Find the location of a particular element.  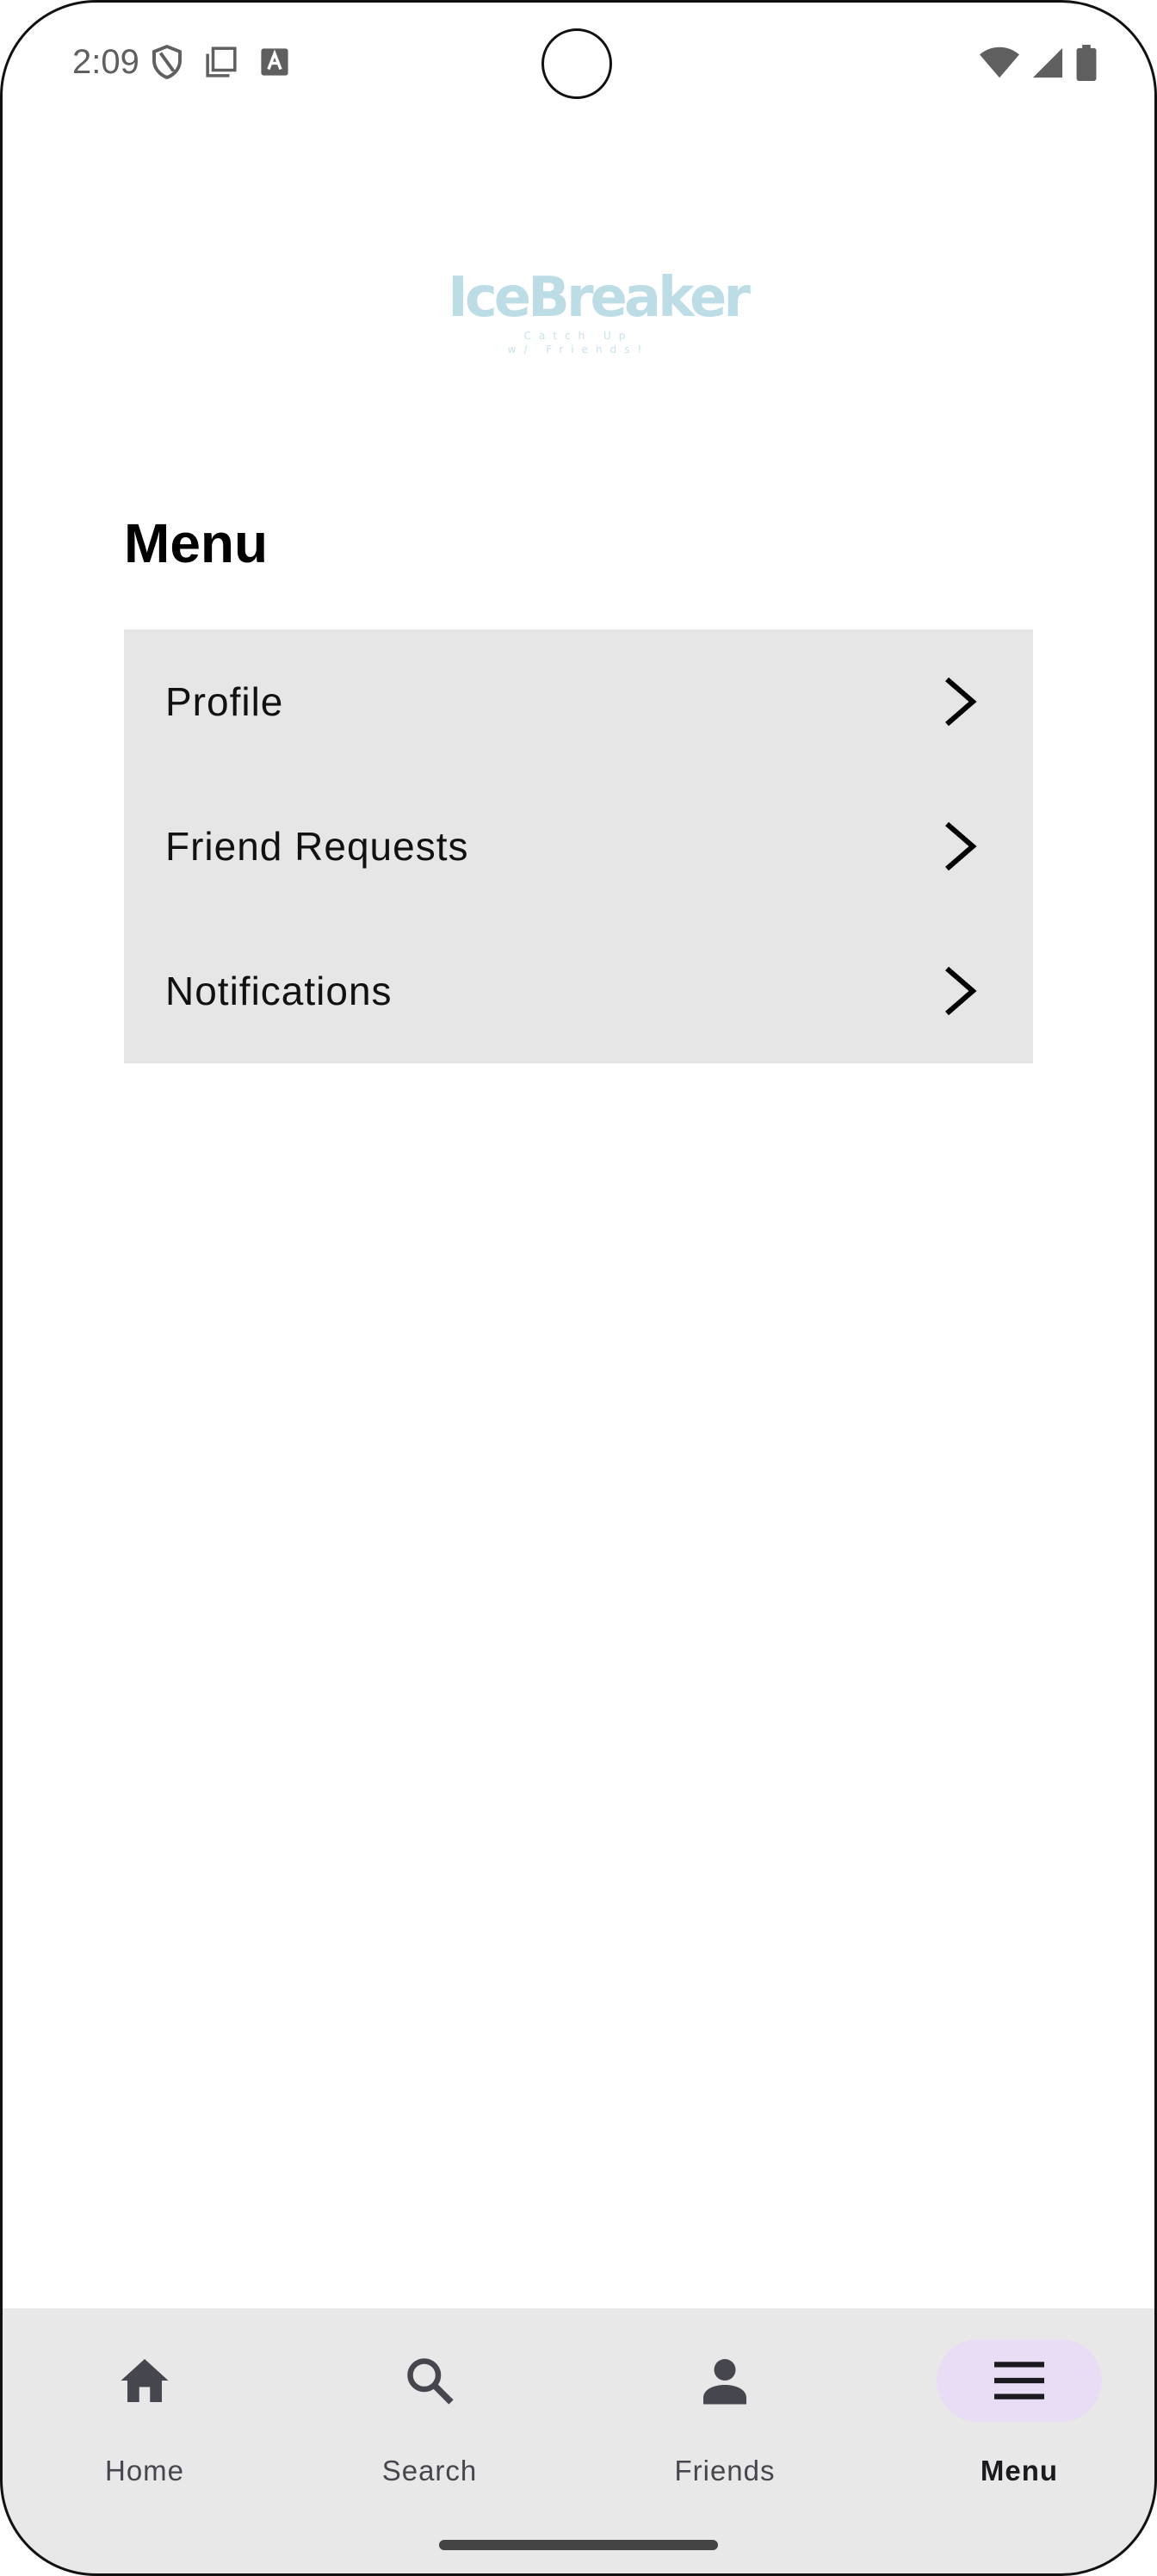

logo-title: IceBreaker is located at coordinates (600, 298).